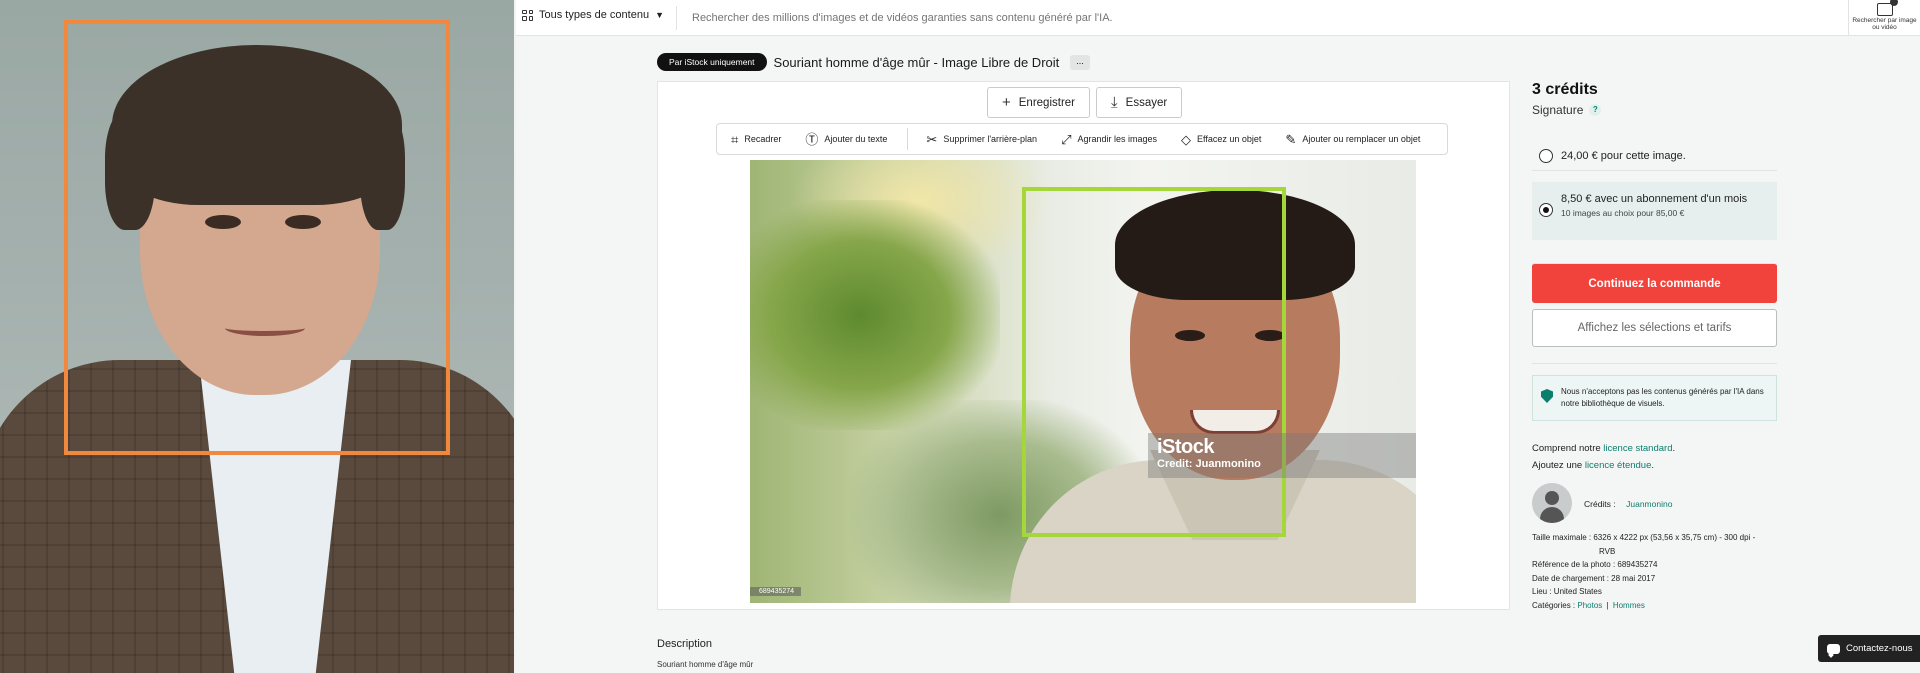  I want to click on crop-icon: ⌗, so click(735, 139).